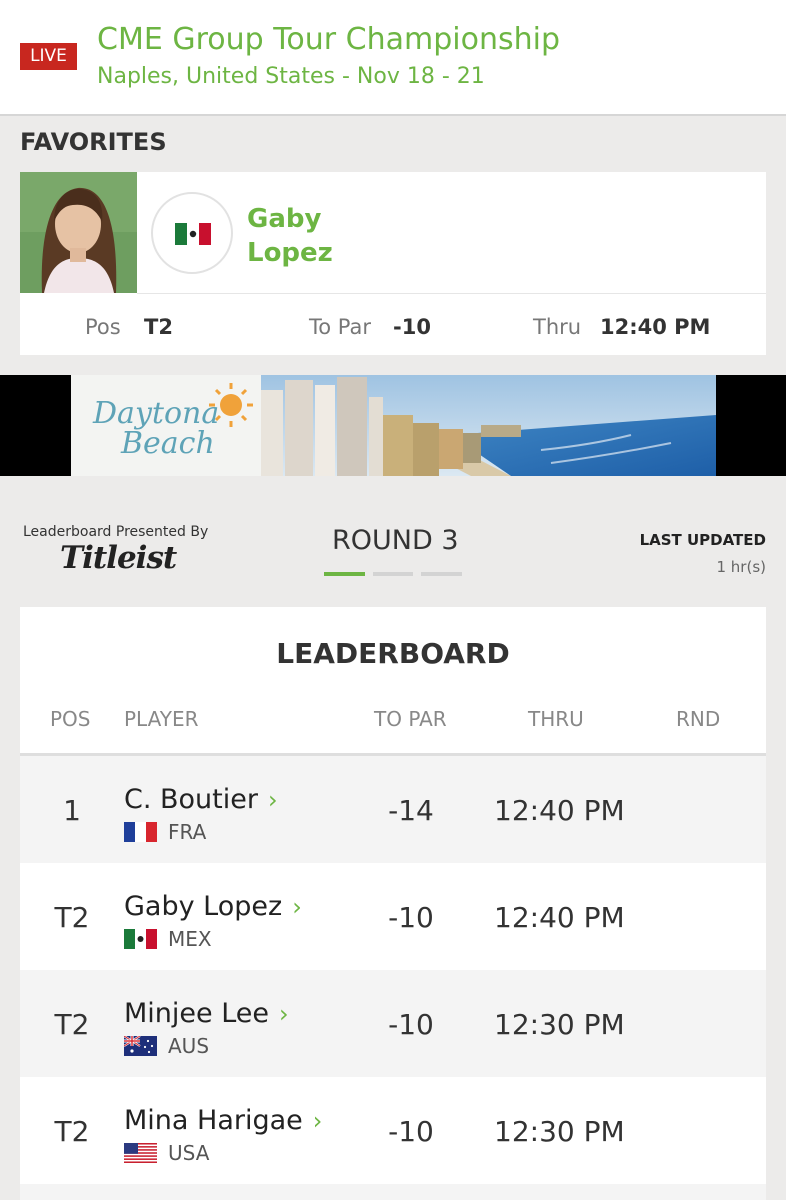 This screenshot has width=786, height=1200. What do you see at coordinates (741, 567) in the screenshot?
I see `last-updated-value: 1 hr(s)` at bounding box center [741, 567].